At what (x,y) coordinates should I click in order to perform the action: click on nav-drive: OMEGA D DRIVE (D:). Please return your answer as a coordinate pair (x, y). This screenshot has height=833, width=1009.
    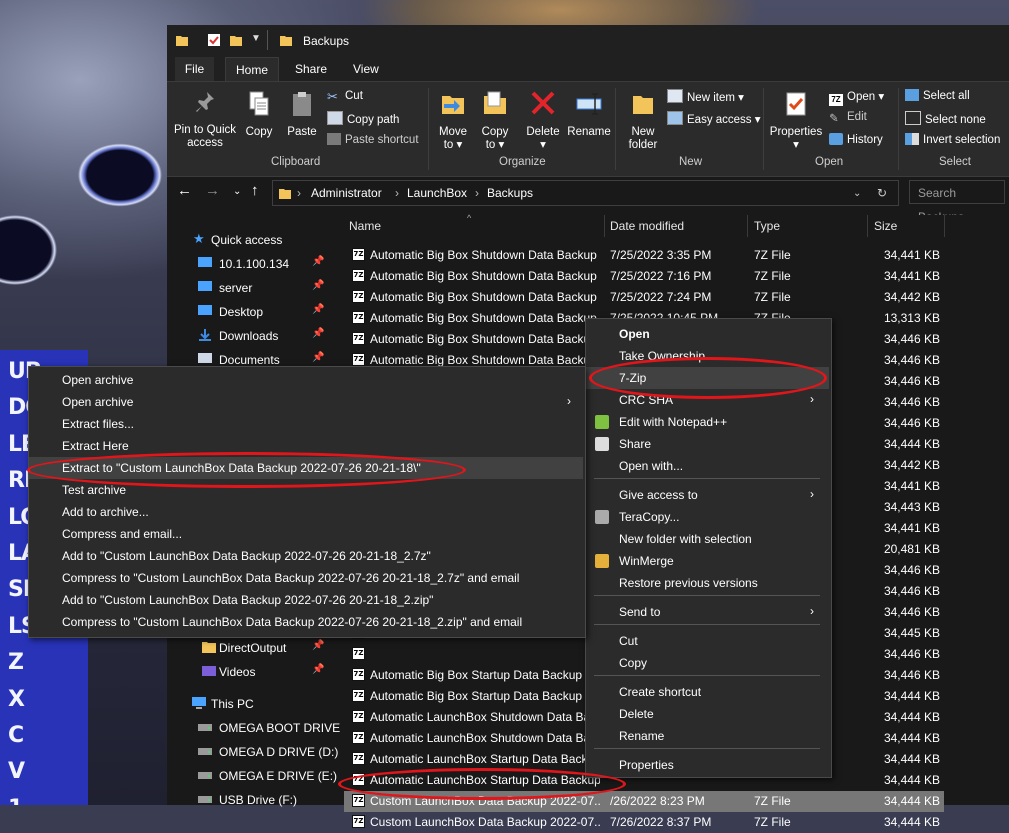
    Looking at the image, I should click on (252, 752).